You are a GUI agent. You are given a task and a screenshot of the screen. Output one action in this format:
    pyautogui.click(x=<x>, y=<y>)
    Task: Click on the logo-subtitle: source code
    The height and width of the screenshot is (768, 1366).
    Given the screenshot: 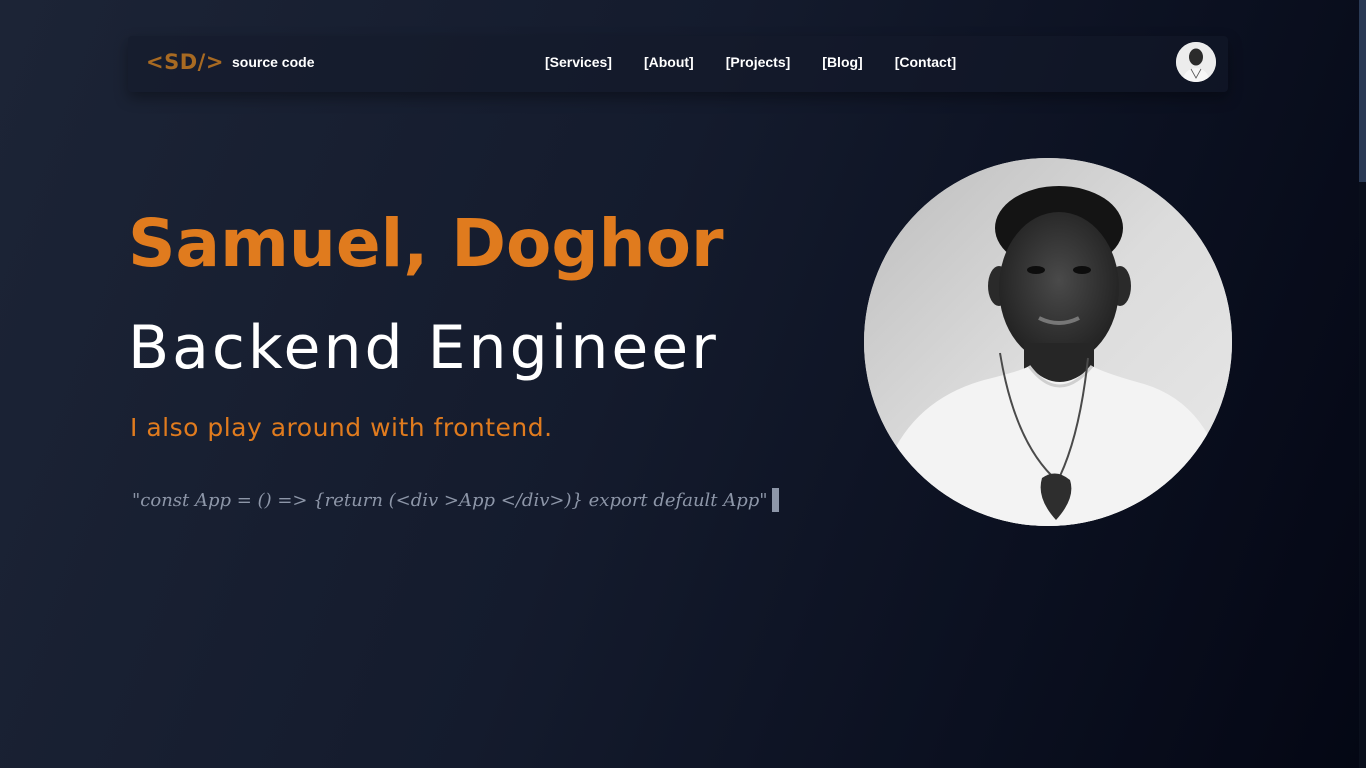 What is the action you would take?
    pyautogui.click(x=273, y=62)
    